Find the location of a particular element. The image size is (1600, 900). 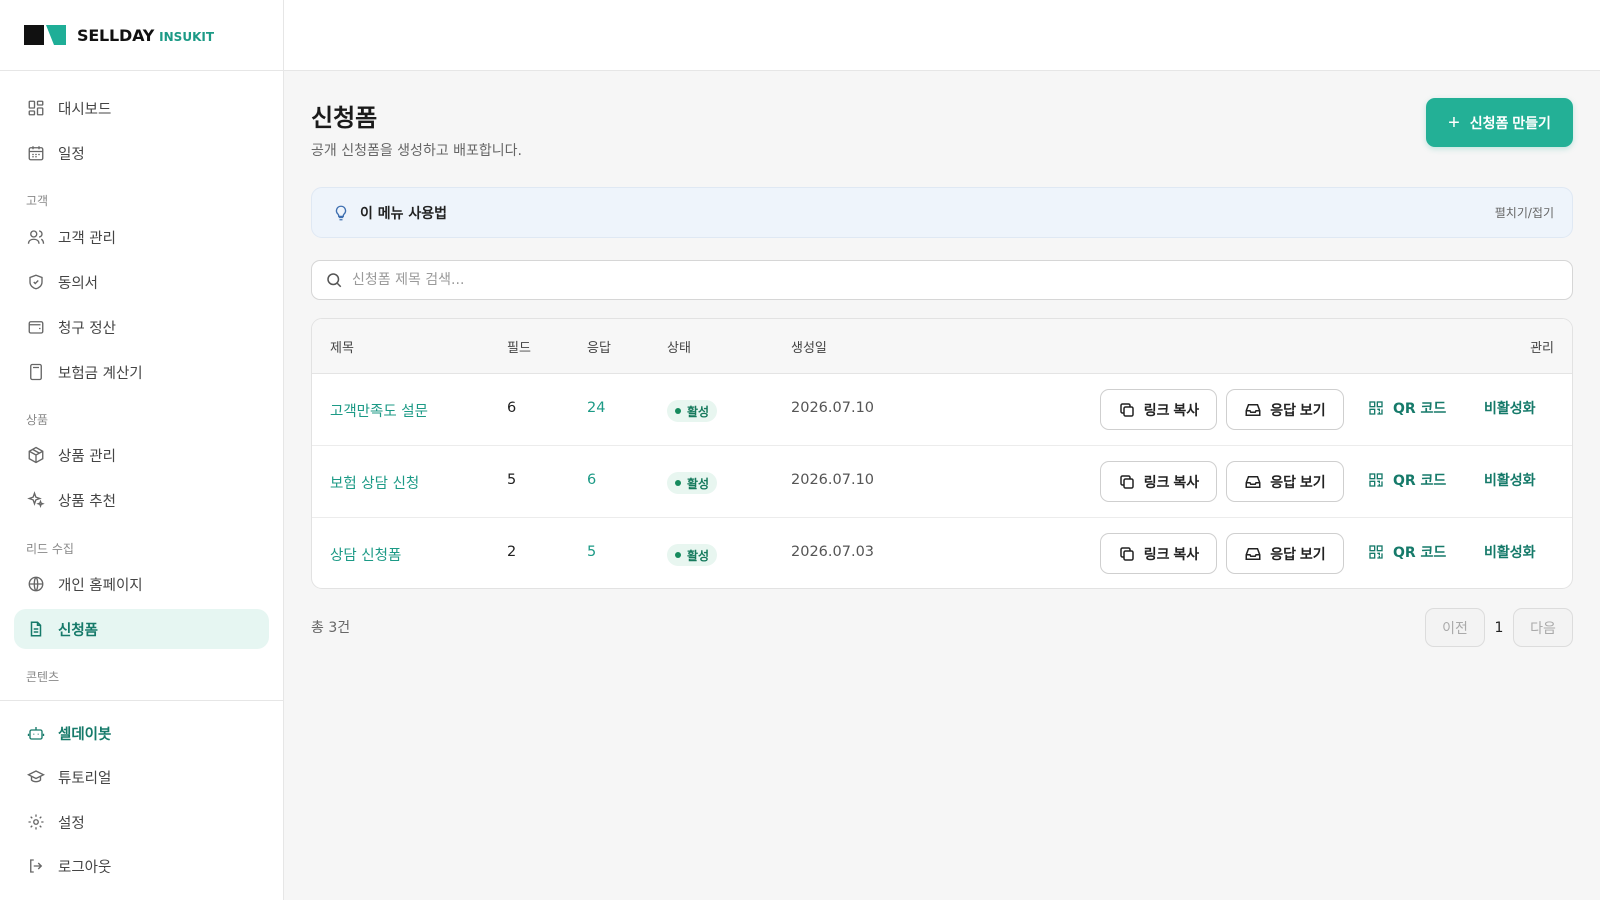

sidebar-item-tutorial: 튜토리얼 is located at coordinates (141, 777).